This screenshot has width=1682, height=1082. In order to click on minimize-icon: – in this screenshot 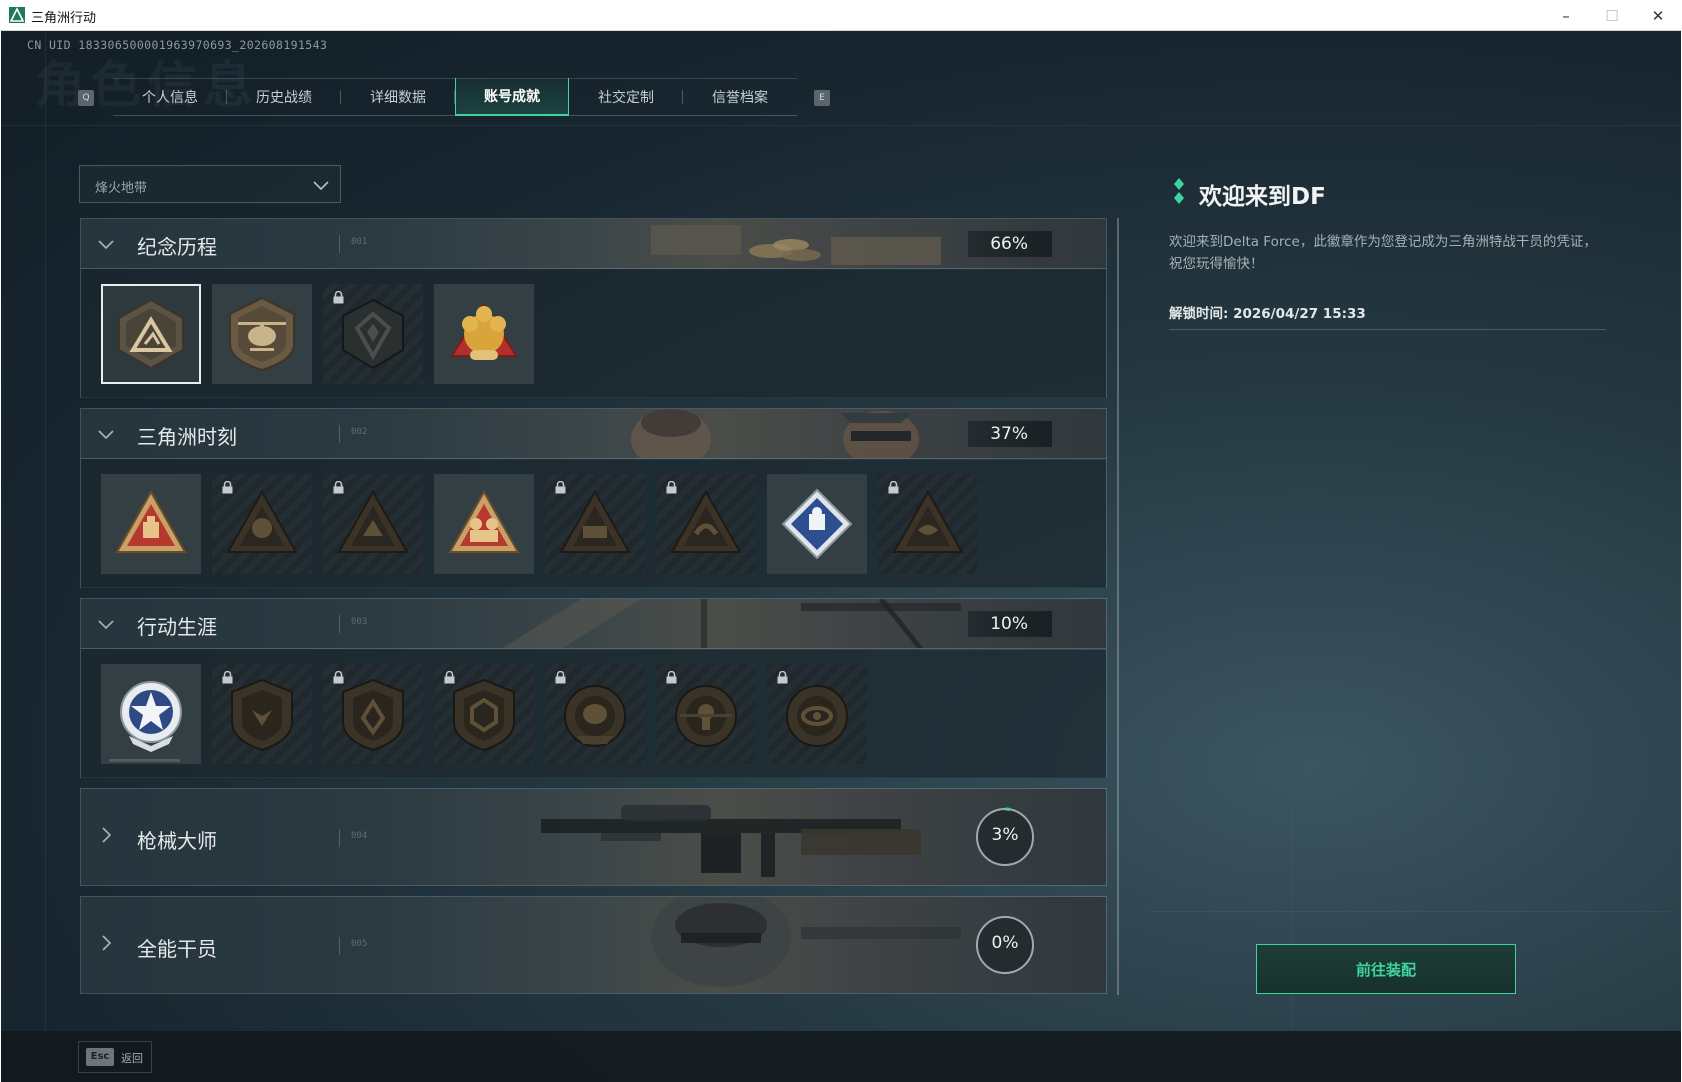, I will do `click(1566, 15)`.